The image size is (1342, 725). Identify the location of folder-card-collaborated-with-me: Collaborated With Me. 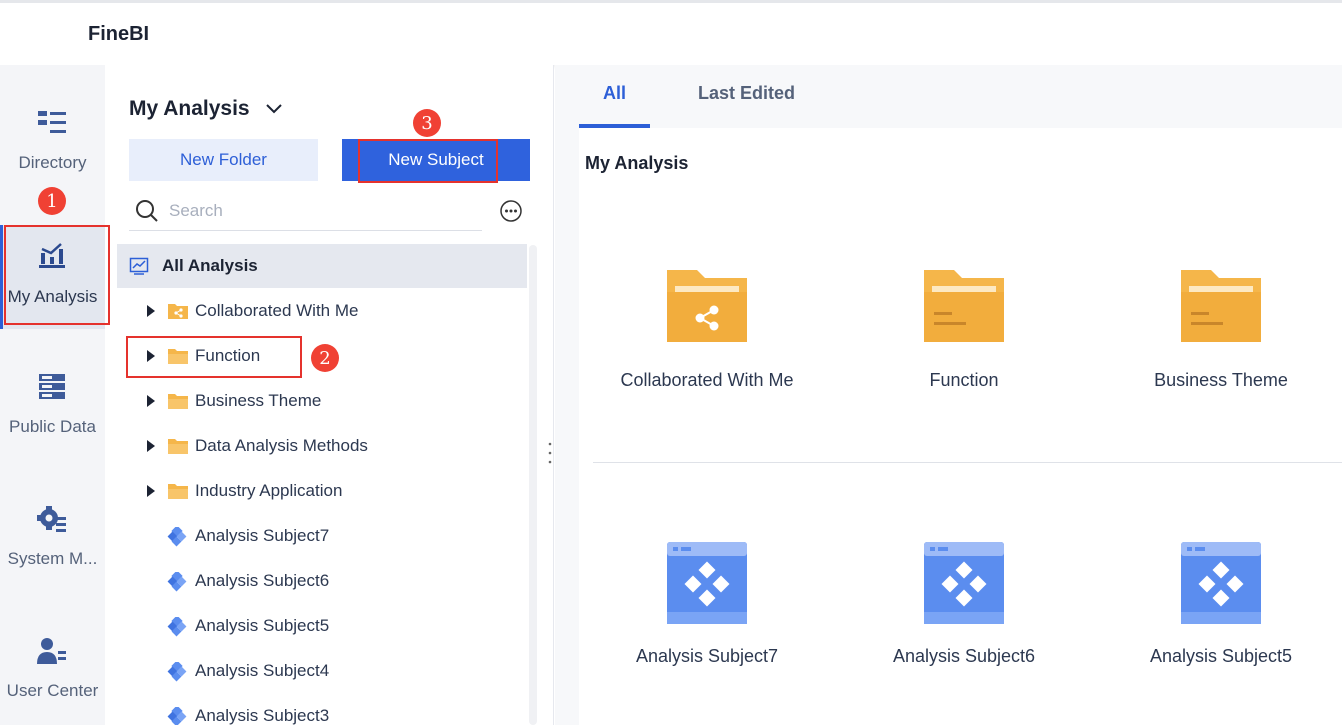
(707, 329).